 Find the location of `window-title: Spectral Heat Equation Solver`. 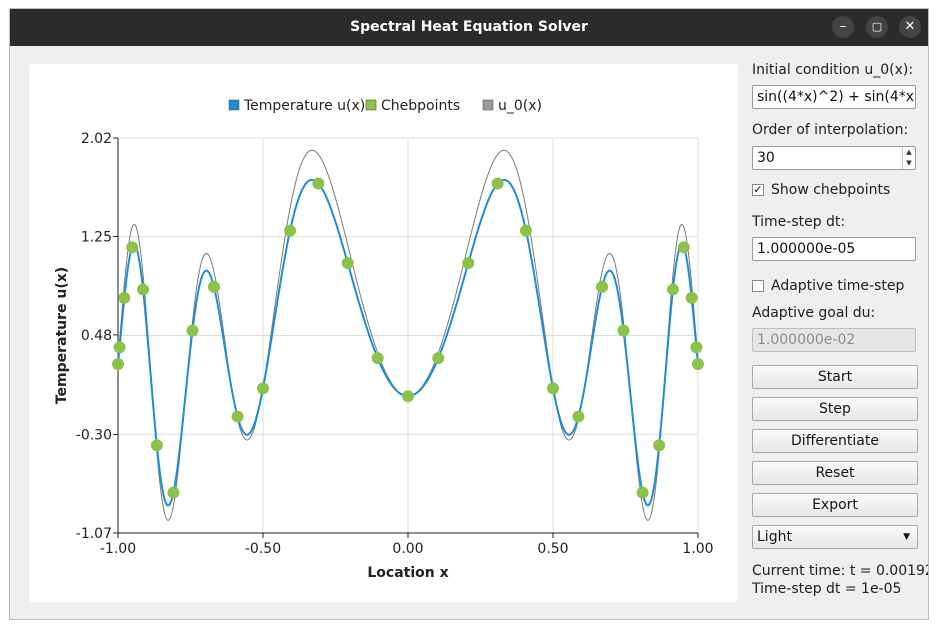

window-title: Spectral Heat Equation Solver is located at coordinates (469, 27).